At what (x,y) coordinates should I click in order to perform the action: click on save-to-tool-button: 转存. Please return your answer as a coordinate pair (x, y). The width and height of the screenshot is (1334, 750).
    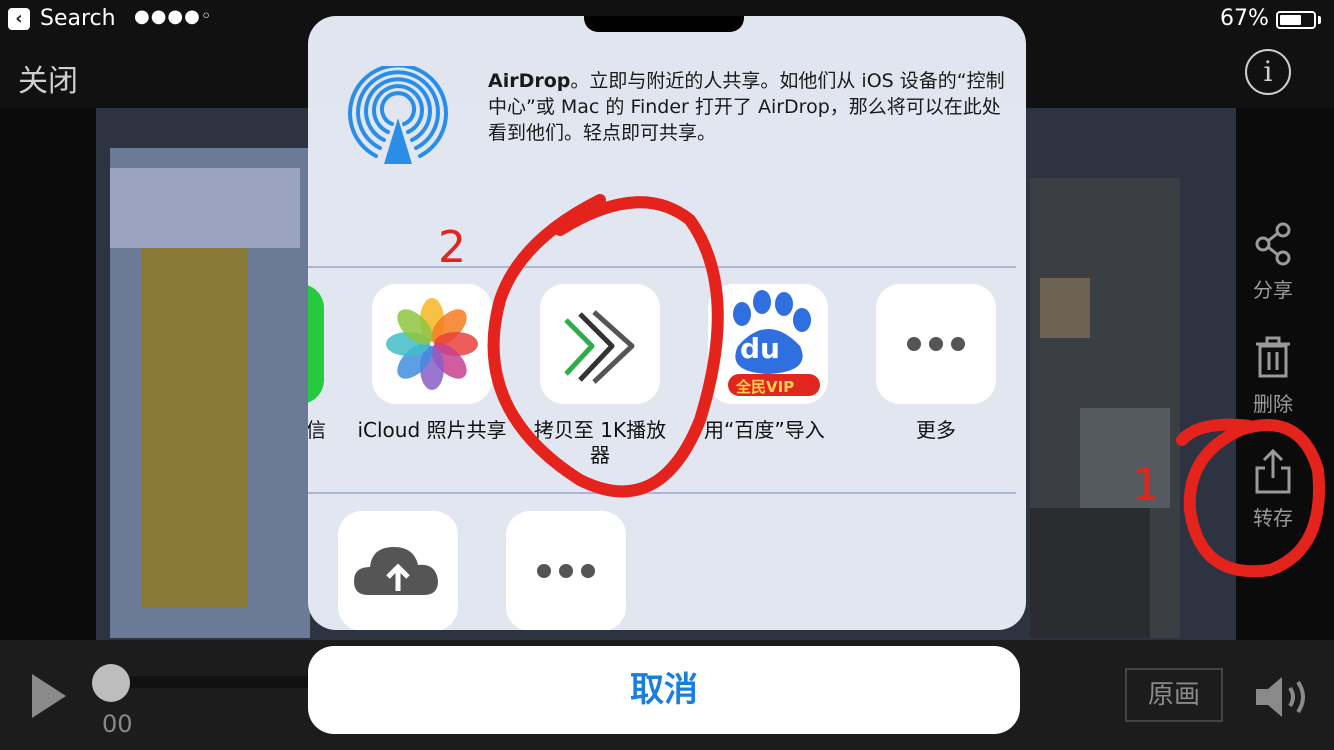
    Looking at the image, I should click on (1273, 489).